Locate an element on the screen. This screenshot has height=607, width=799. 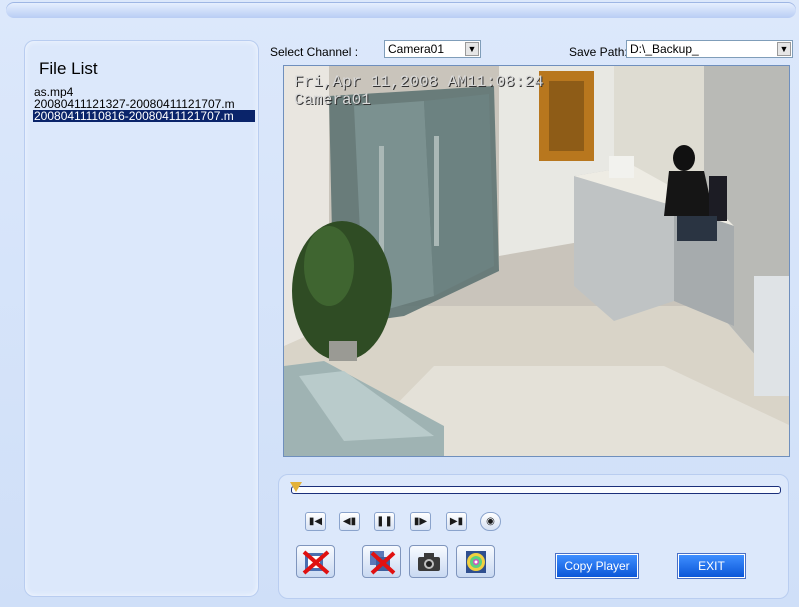
snapshot-button is located at coordinates (428, 561).